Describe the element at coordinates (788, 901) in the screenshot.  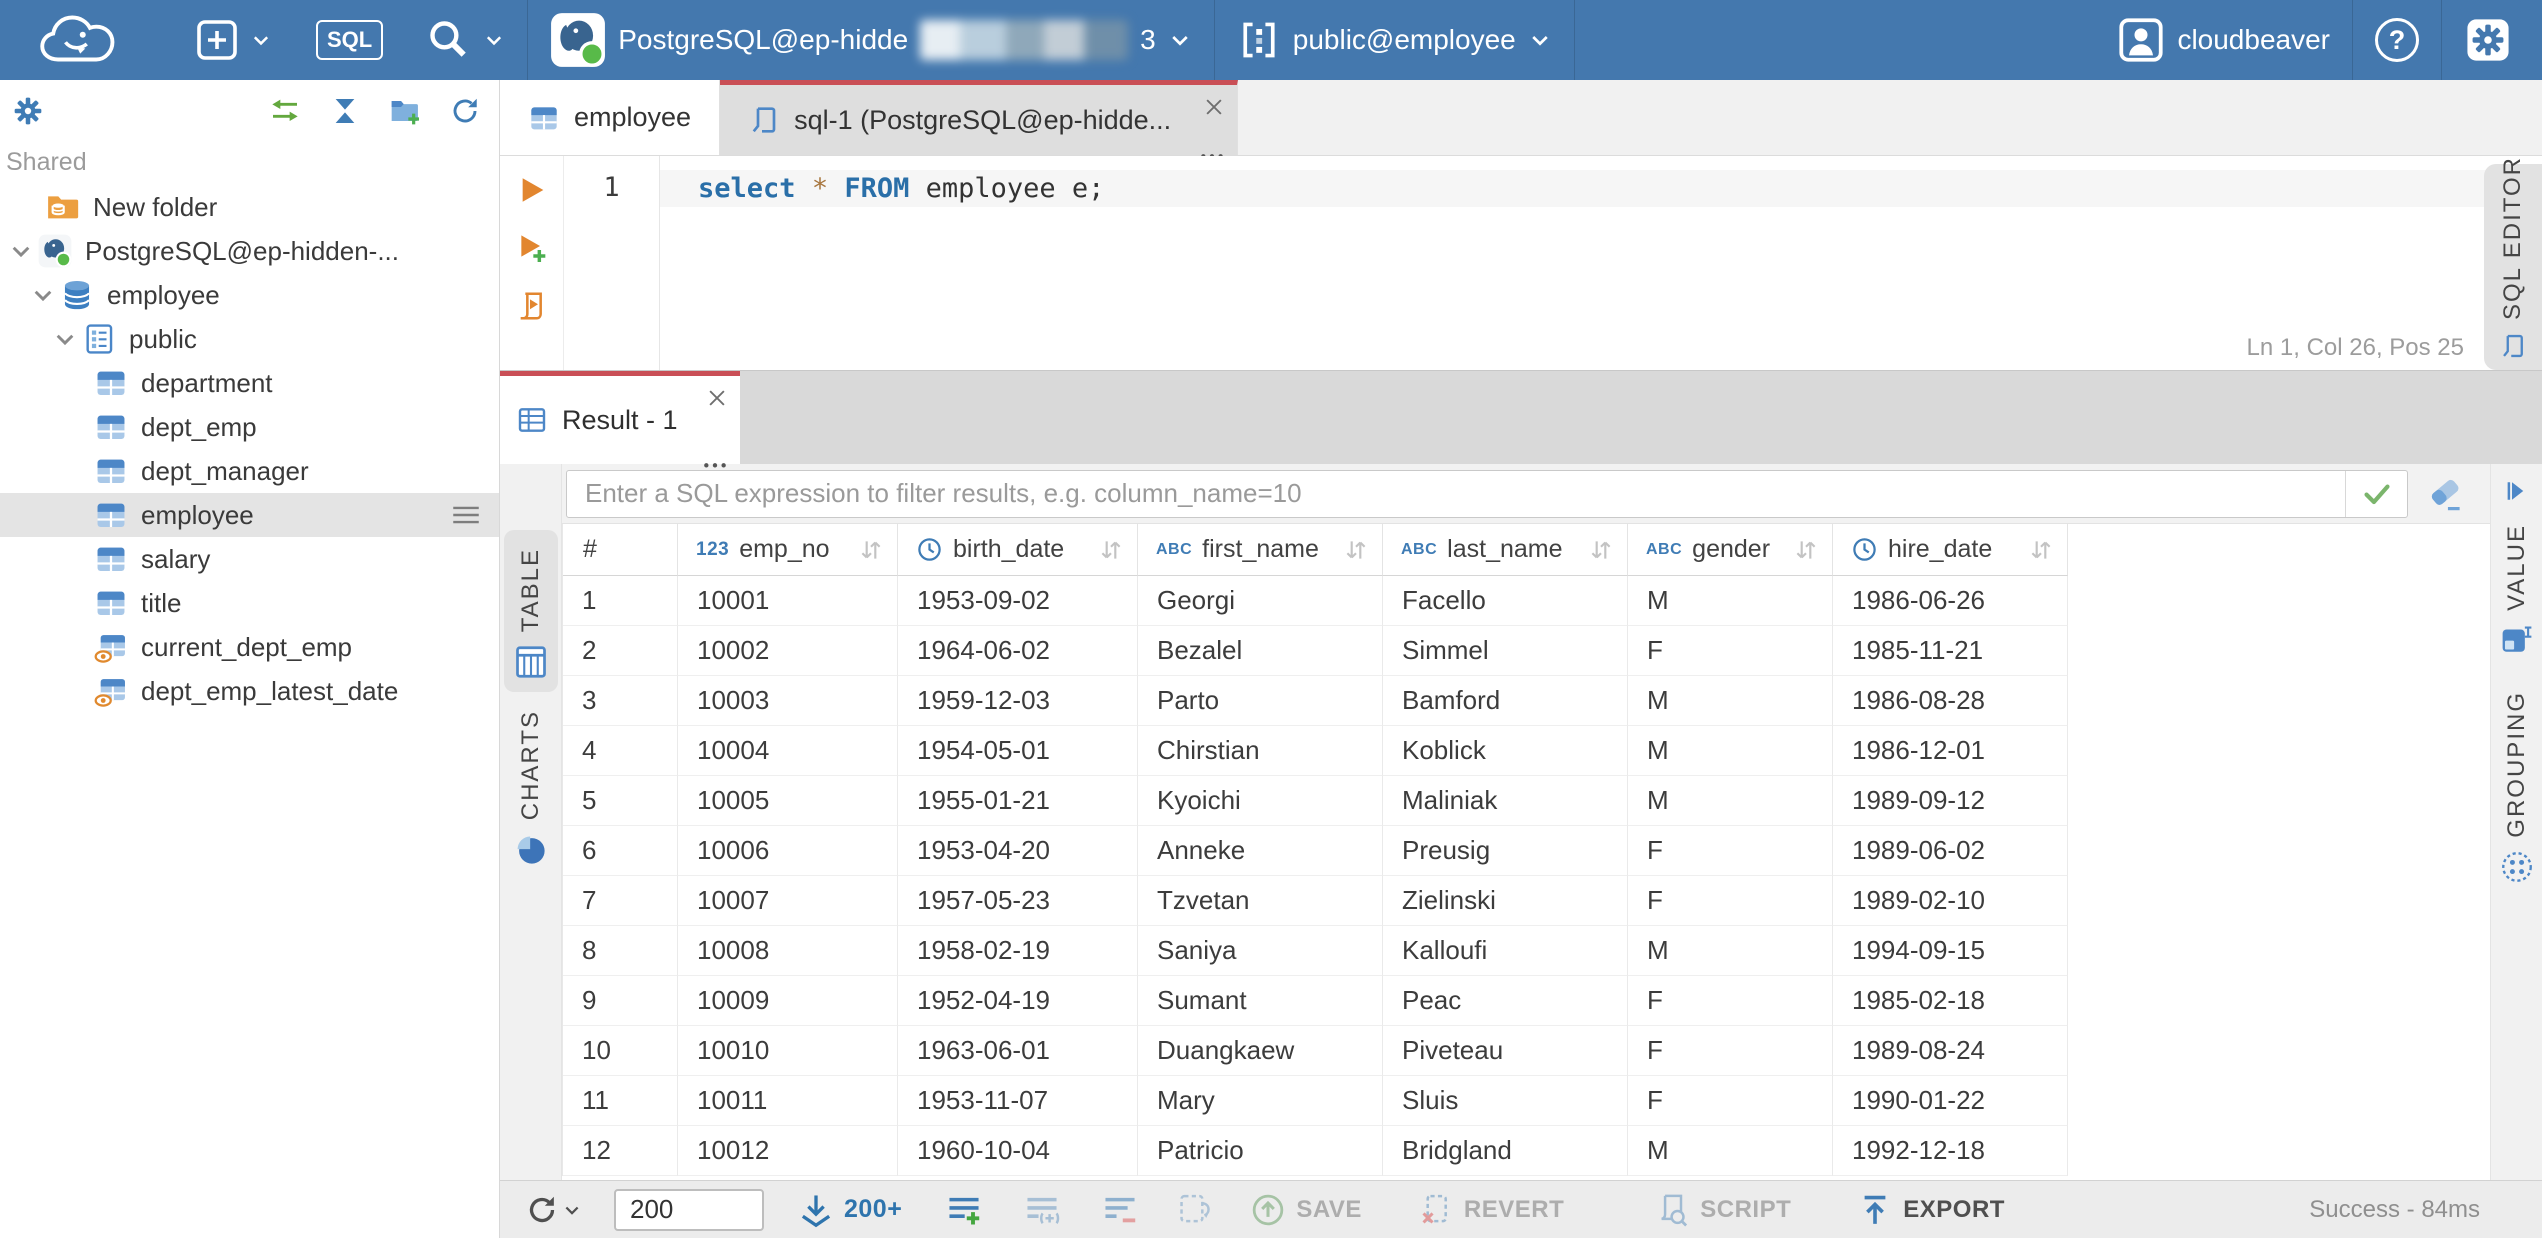
I see `data-cell: 10007` at that location.